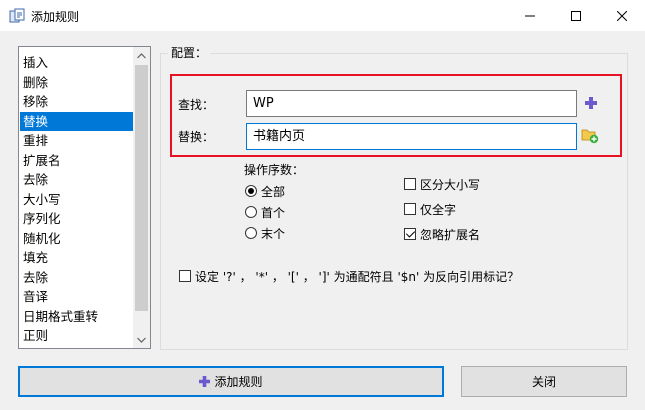 The image size is (645, 410). I want to click on list-scrollbar, so click(141, 197).